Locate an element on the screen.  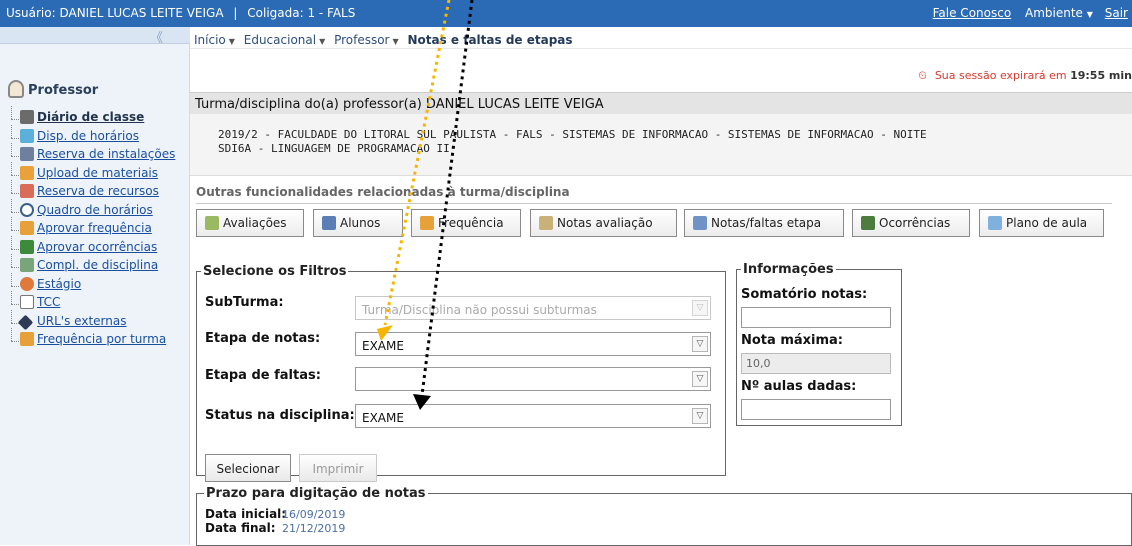
sidebar-item-label: TCC is located at coordinates (48, 302).